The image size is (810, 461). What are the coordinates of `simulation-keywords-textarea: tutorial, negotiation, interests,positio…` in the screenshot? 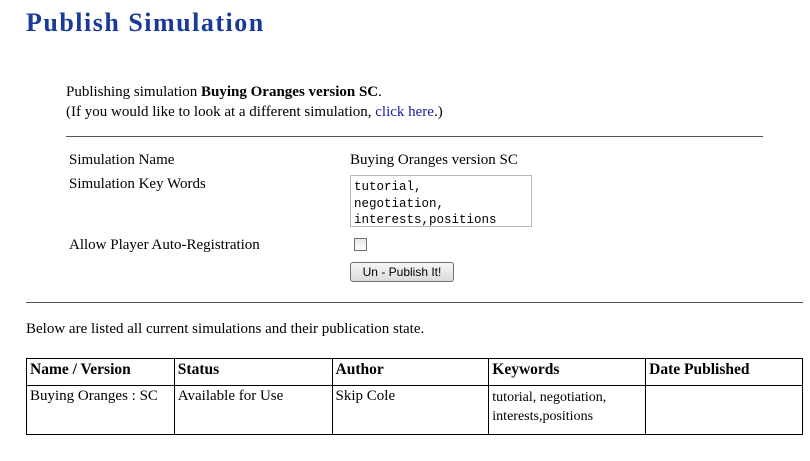 It's located at (441, 201).